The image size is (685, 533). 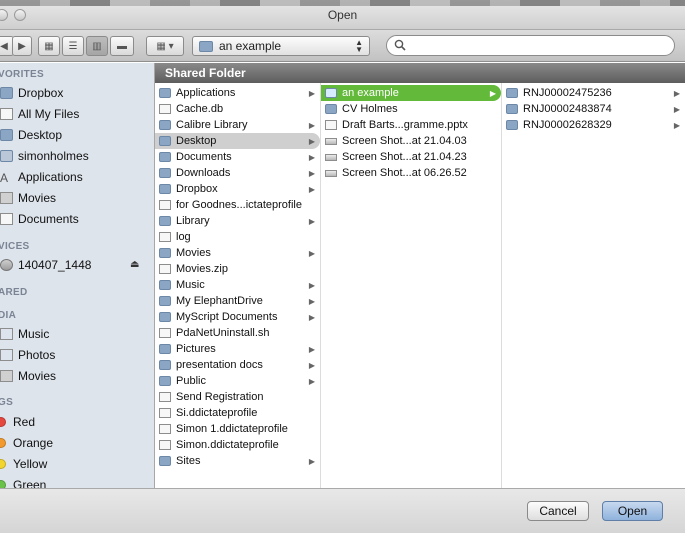 I want to click on list-item: log, so click(x=237, y=237).